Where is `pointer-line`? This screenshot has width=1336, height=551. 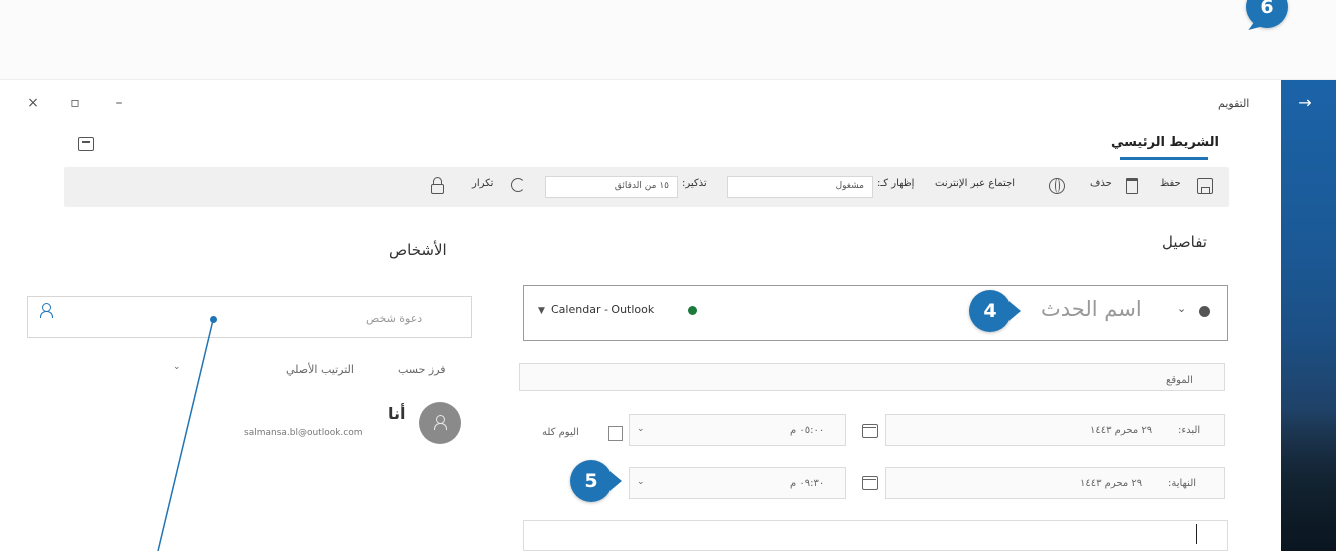 pointer-line is located at coordinates (185, 435).